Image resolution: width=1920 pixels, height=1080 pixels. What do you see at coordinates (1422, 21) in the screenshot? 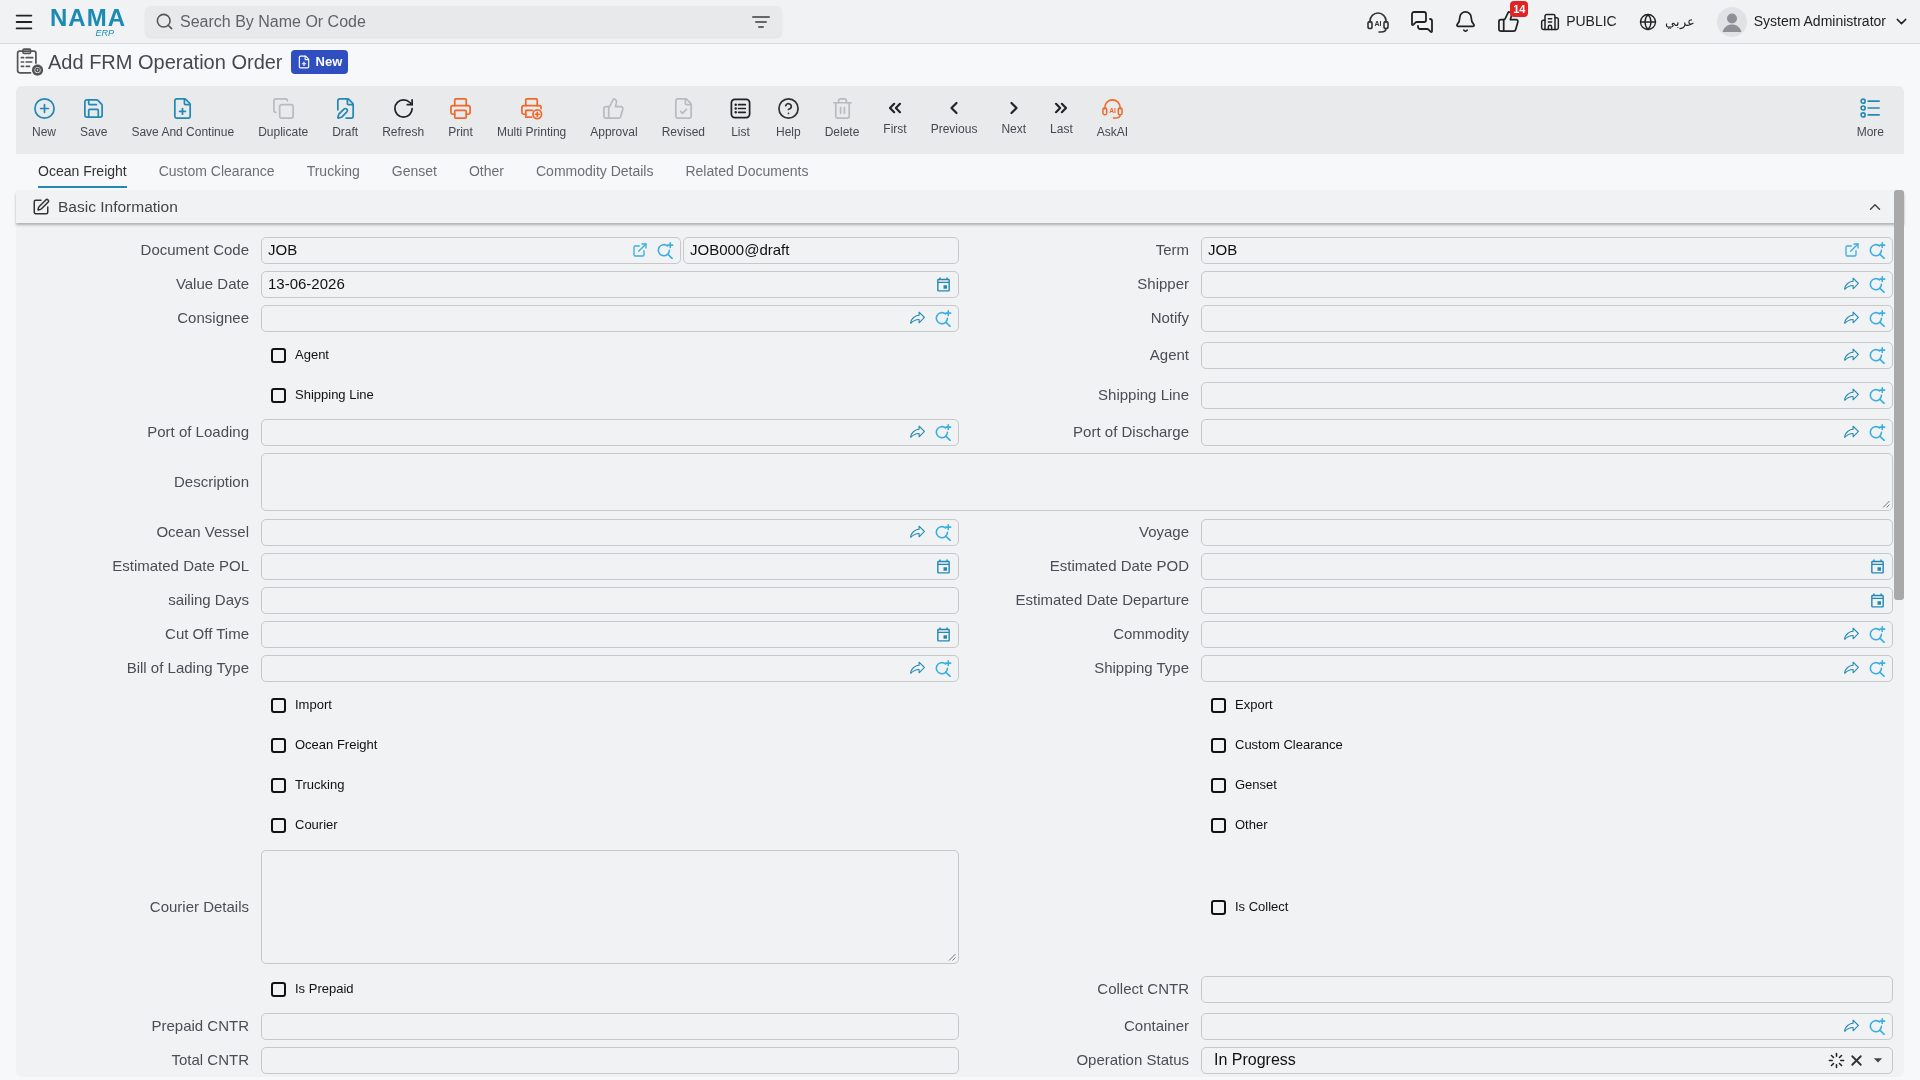
I see `chat-icon` at bounding box center [1422, 21].